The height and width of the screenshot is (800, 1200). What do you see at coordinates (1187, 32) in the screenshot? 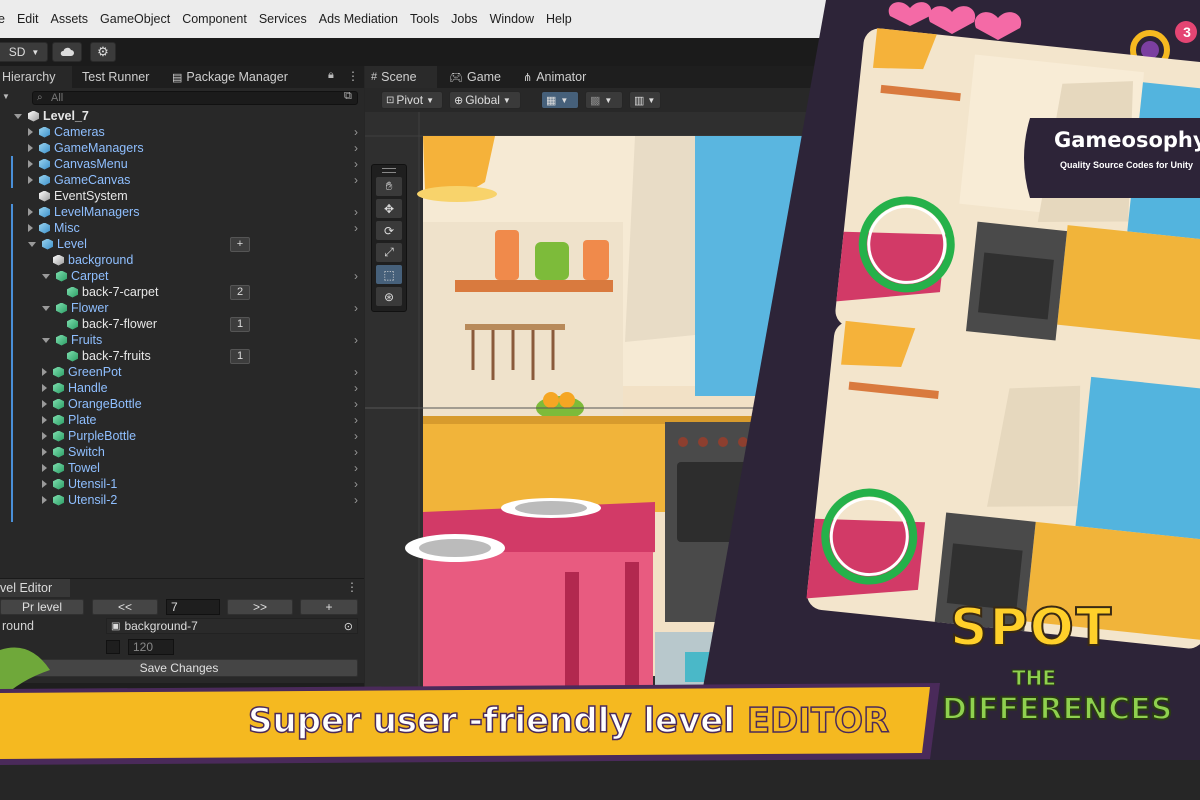
I see `hint-count-badge: 3` at bounding box center [1187, 32].